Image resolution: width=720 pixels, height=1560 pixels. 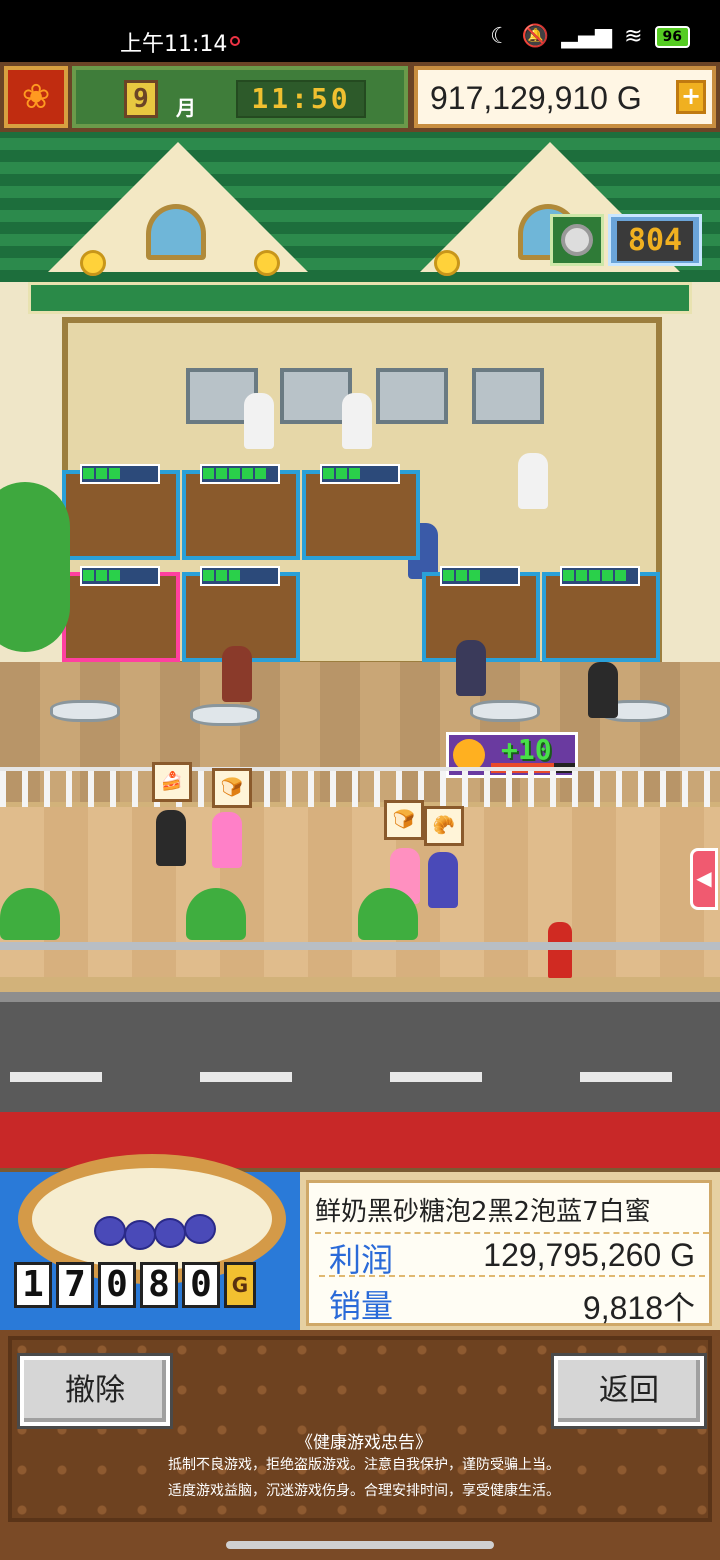 I want to click on price-digit: 7, so click(x=75, y=1285).